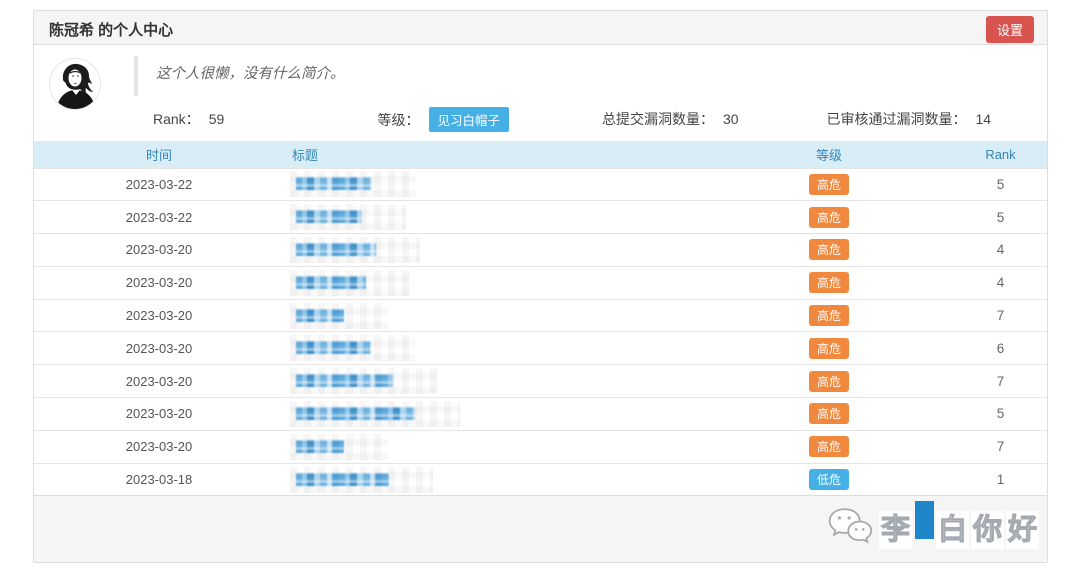 The height and width of the screenshot is (576, 1080). I want to click on stat-rank-label: Rank：, so click(176, 119).